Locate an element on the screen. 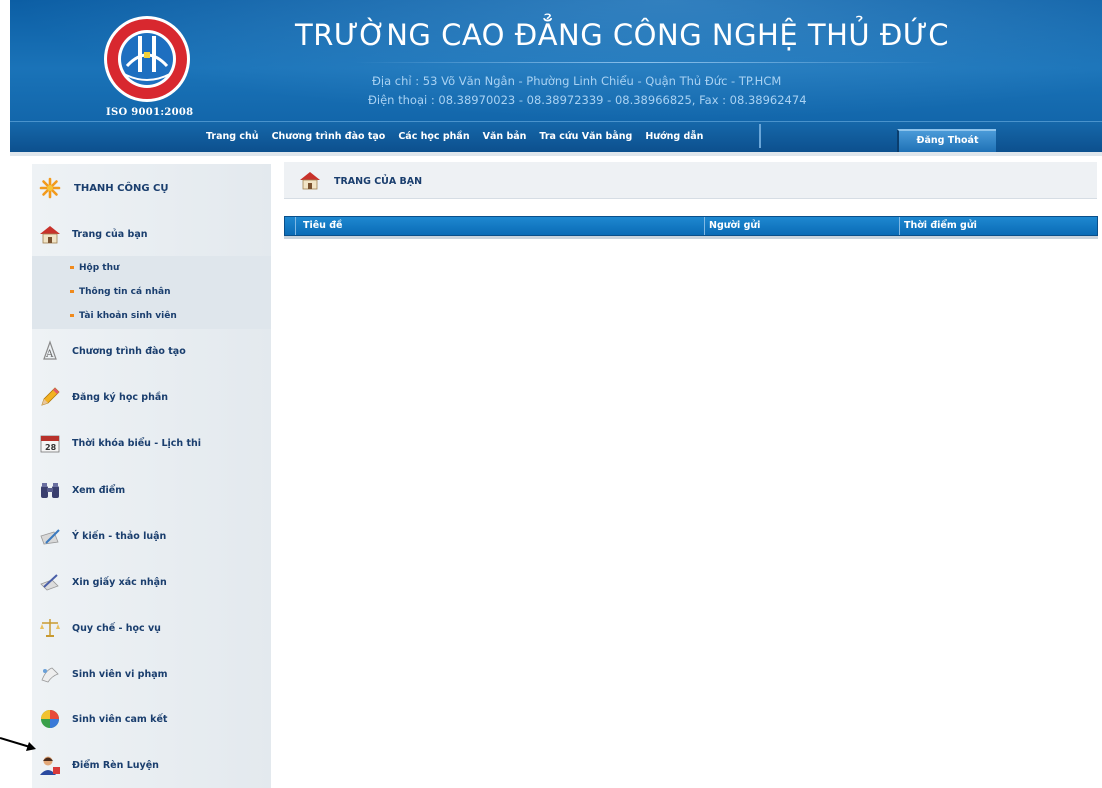 The image size is (1102, 788). sidebar-header-label: THANH CÔNG CỤ is located at coordinates (121, 188).